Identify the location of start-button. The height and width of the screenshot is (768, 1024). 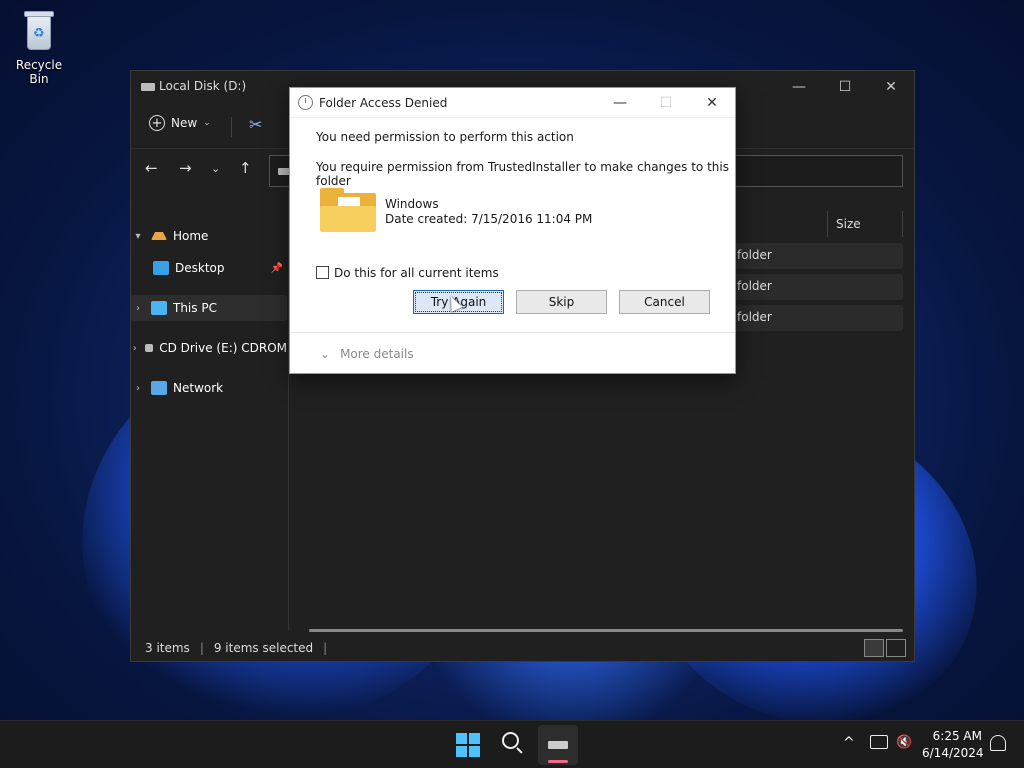
(468, 745).